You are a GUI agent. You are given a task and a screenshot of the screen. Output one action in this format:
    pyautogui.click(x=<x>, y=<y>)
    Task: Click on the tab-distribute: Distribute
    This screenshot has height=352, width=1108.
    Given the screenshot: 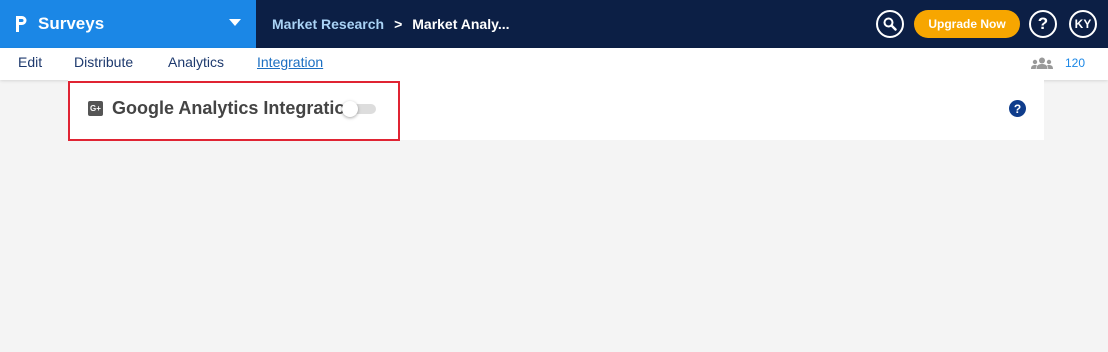 What is the action you would take?
    pyautogui.click(x=103, y=62)
    